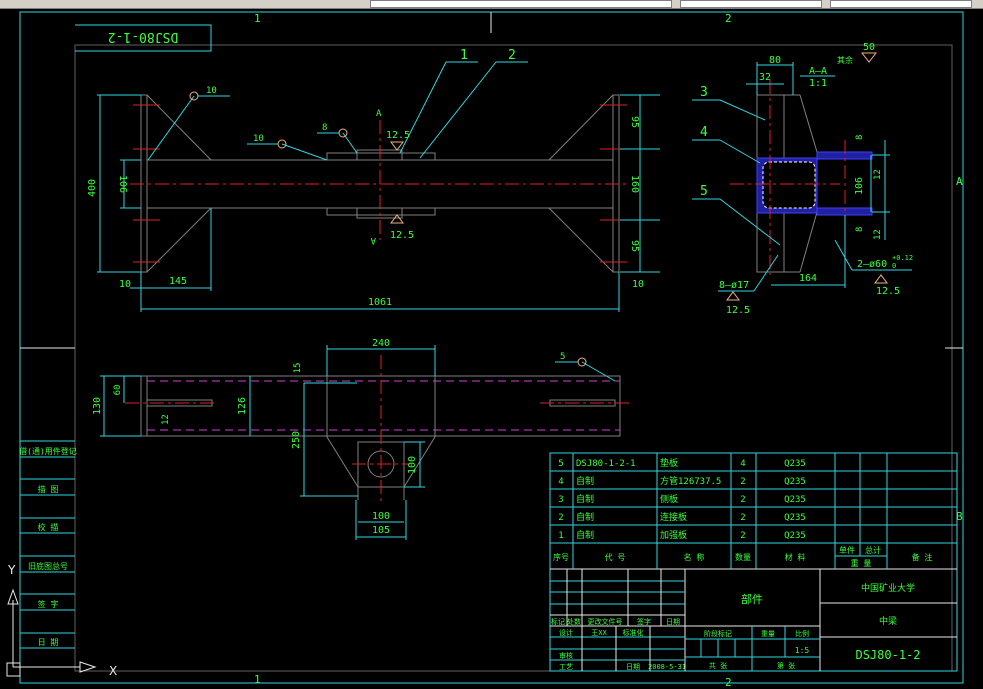  What do you see at coordinates (818, 83) in the screenshot?
I see `svg-text: 1:1` at bounding box center [818, 83].